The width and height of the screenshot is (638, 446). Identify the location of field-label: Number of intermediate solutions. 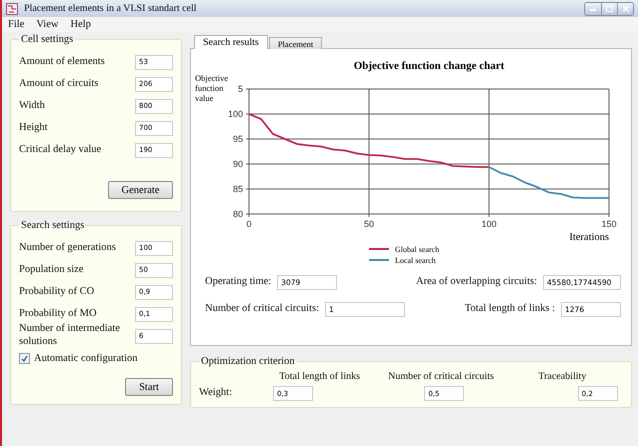
(70, 336).